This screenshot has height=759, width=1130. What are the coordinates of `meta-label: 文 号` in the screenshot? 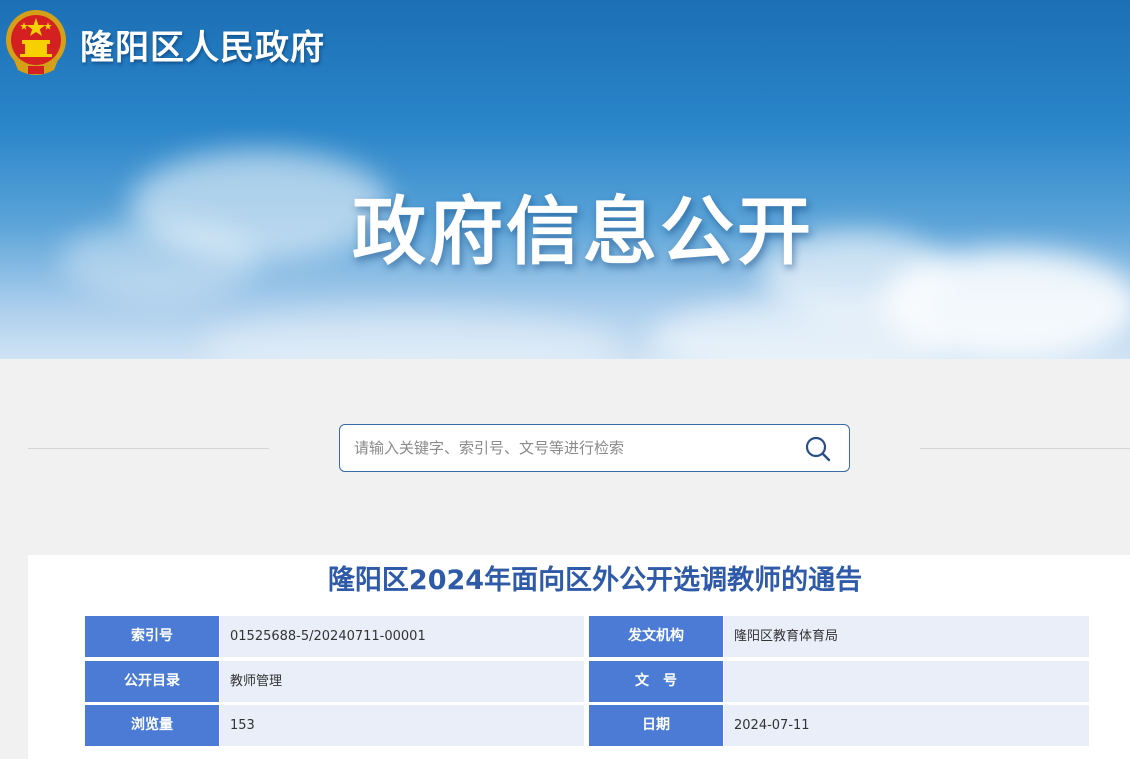 It's located at (656, 681).